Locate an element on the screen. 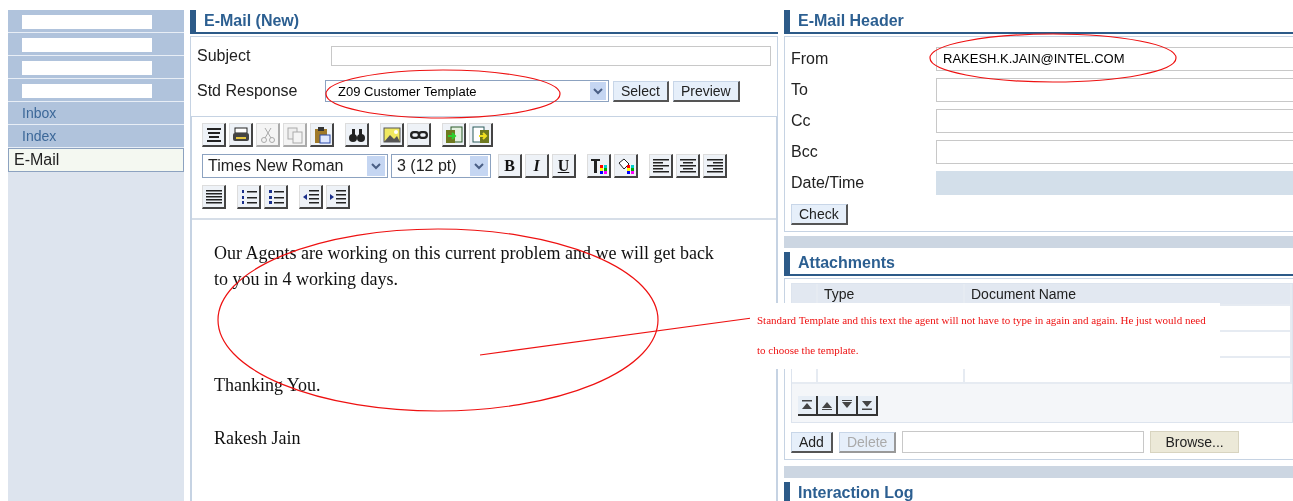 The image size is (1293, 501). file-path-field is located at coordinates (1023, 442).